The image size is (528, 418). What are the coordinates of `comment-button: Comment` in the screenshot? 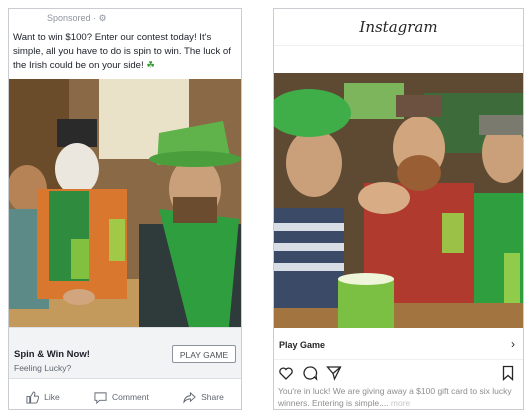 It's located at (121, 397).